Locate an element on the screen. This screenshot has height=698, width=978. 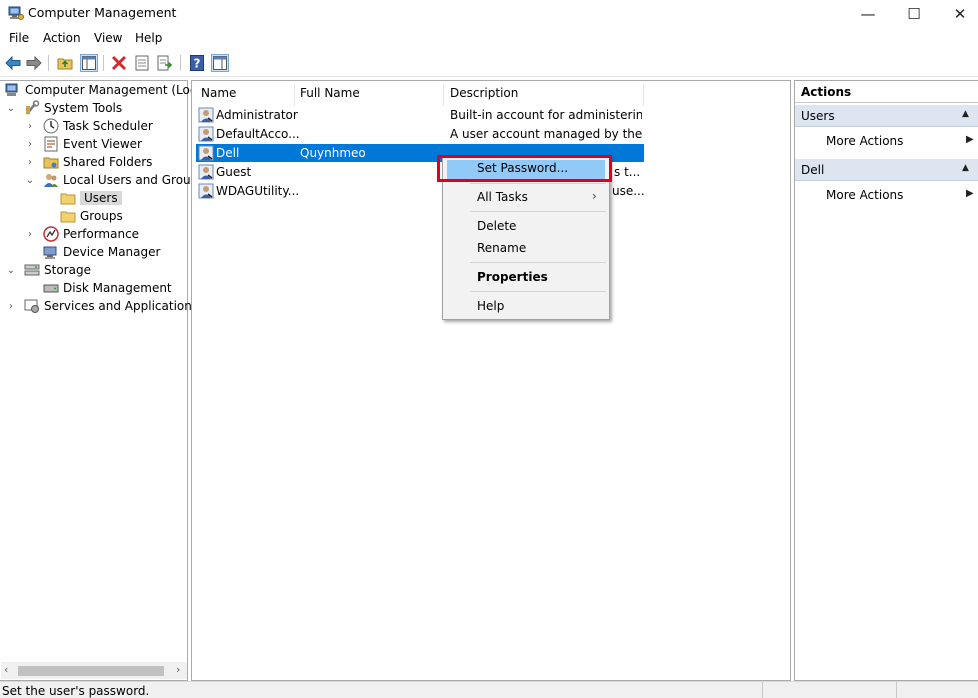
tree-node-disk-management: Disk Management is located at coordinates (107, 288).